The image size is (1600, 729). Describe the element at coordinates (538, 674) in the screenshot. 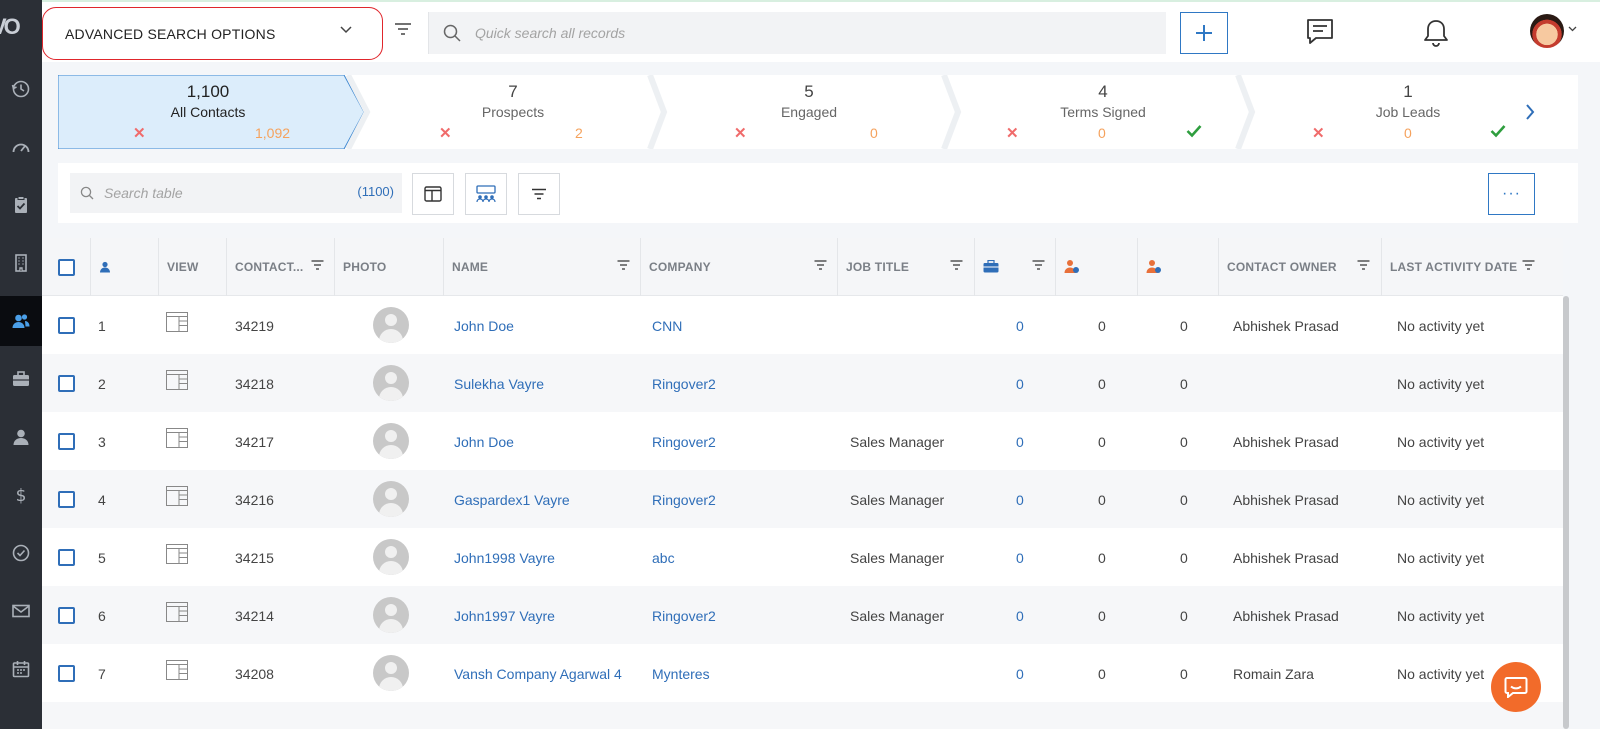

I see `contact-name-link: Vansh Company Agarwal 4` at that location.